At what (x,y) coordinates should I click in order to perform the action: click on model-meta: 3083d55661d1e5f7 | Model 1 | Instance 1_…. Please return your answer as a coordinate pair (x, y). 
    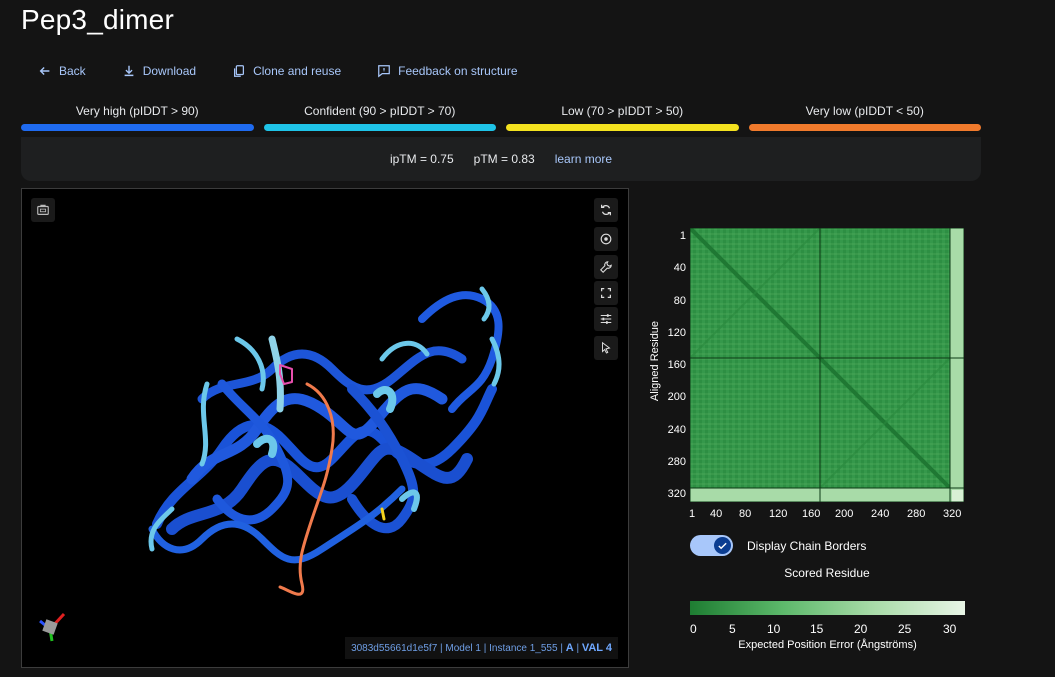
    Looking at the image, I should click on (457, 648).